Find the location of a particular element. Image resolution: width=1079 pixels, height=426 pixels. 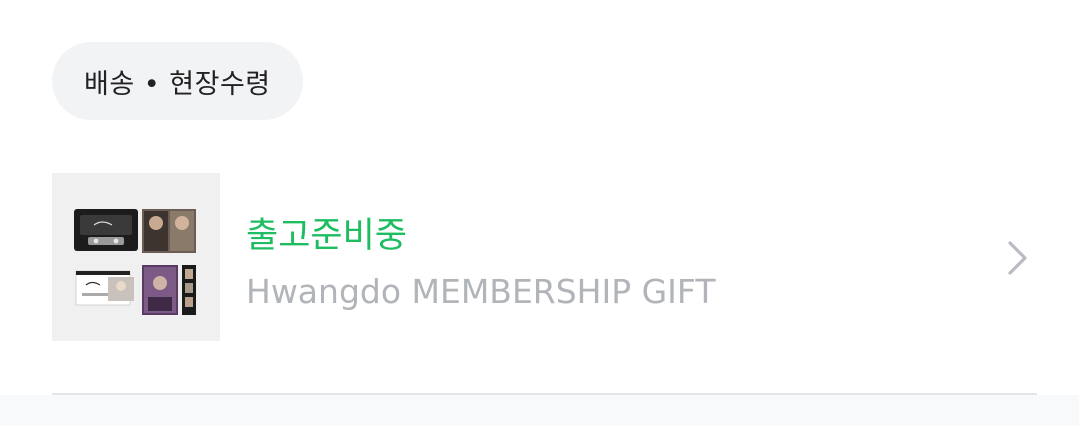

product-name: Hwangdo MEMBERSHIP GIFT is located at coordinates (481, 291).